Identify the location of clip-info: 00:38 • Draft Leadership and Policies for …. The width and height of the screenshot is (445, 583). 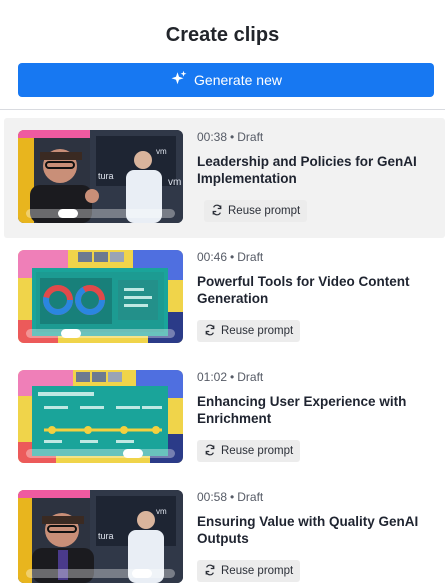
(317, 158).